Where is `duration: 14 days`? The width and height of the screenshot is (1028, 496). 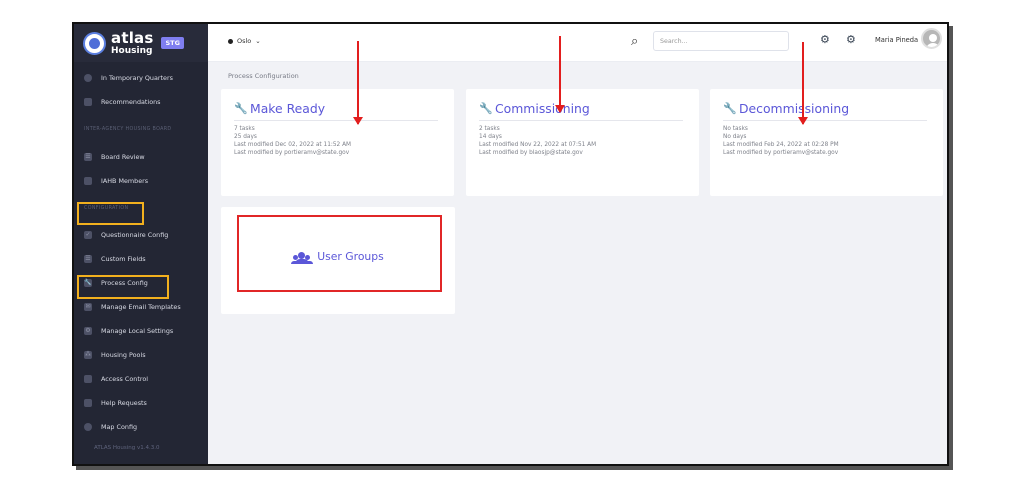
duration: 14 days is located at coordinates (490, 137).